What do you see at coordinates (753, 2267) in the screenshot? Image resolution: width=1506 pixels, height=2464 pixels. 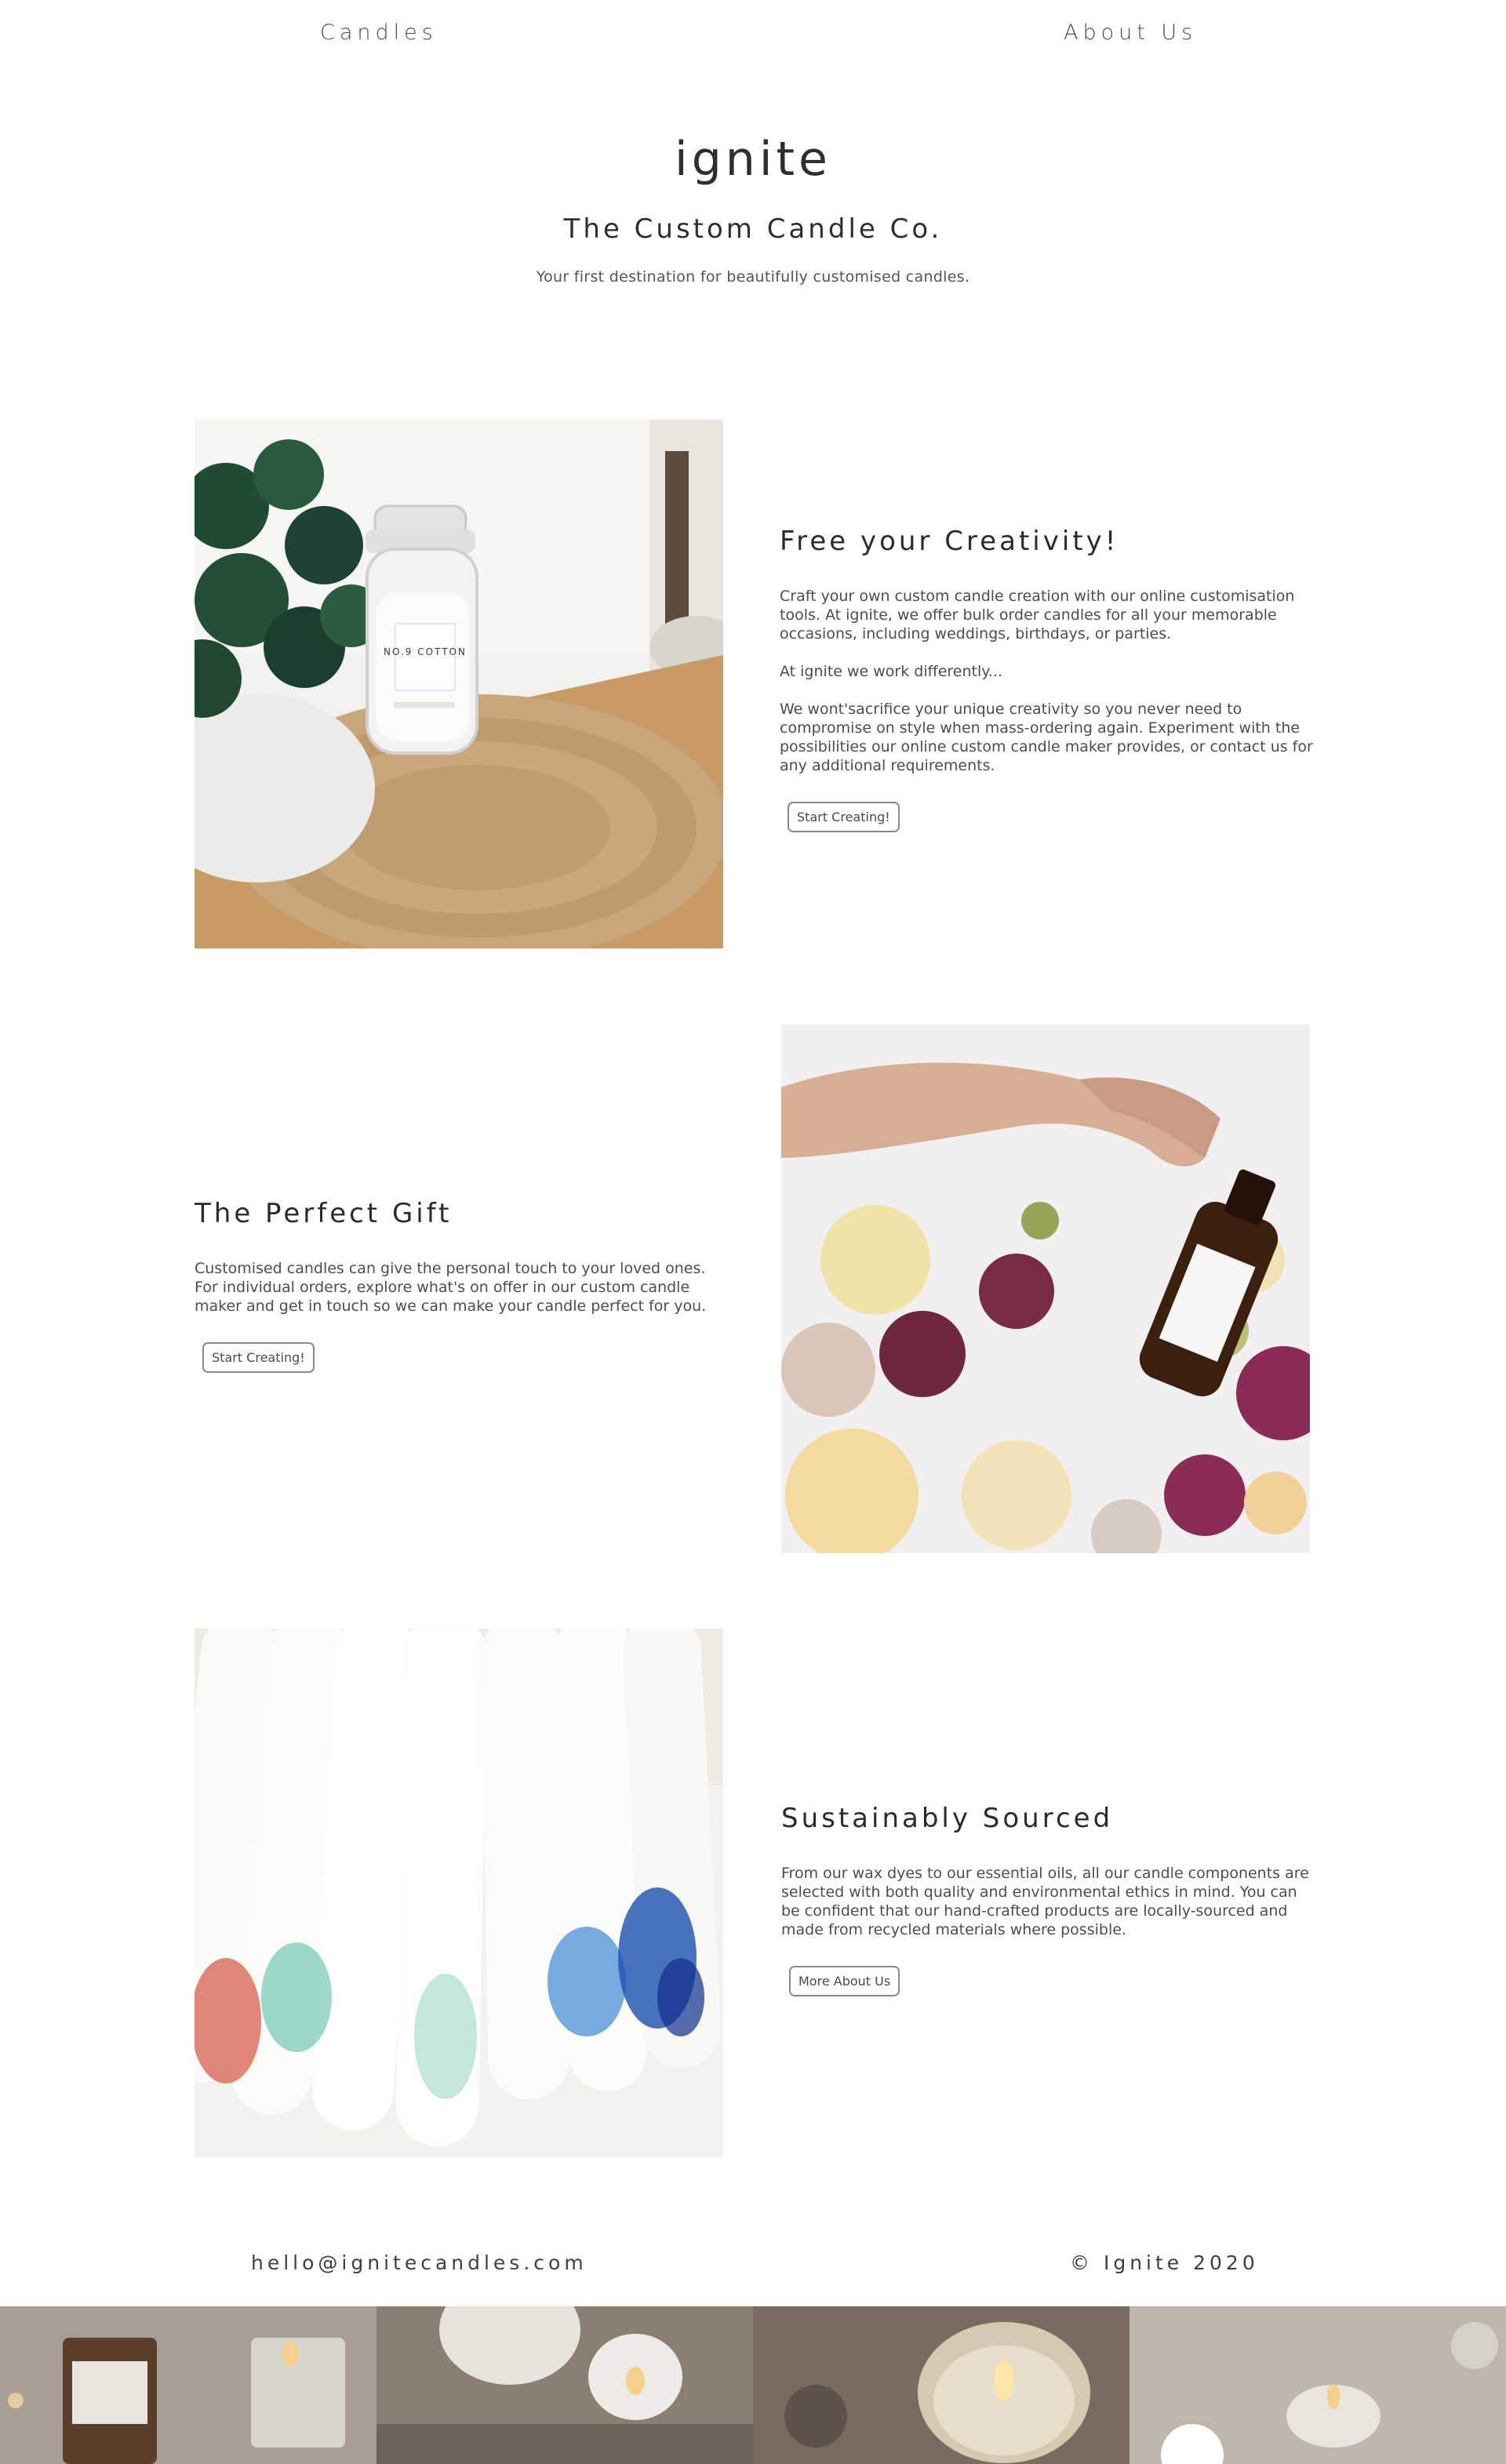 I see `footer: hello@ignitecandles.com © Ignite 2020` at bounding box center [753, 2267].